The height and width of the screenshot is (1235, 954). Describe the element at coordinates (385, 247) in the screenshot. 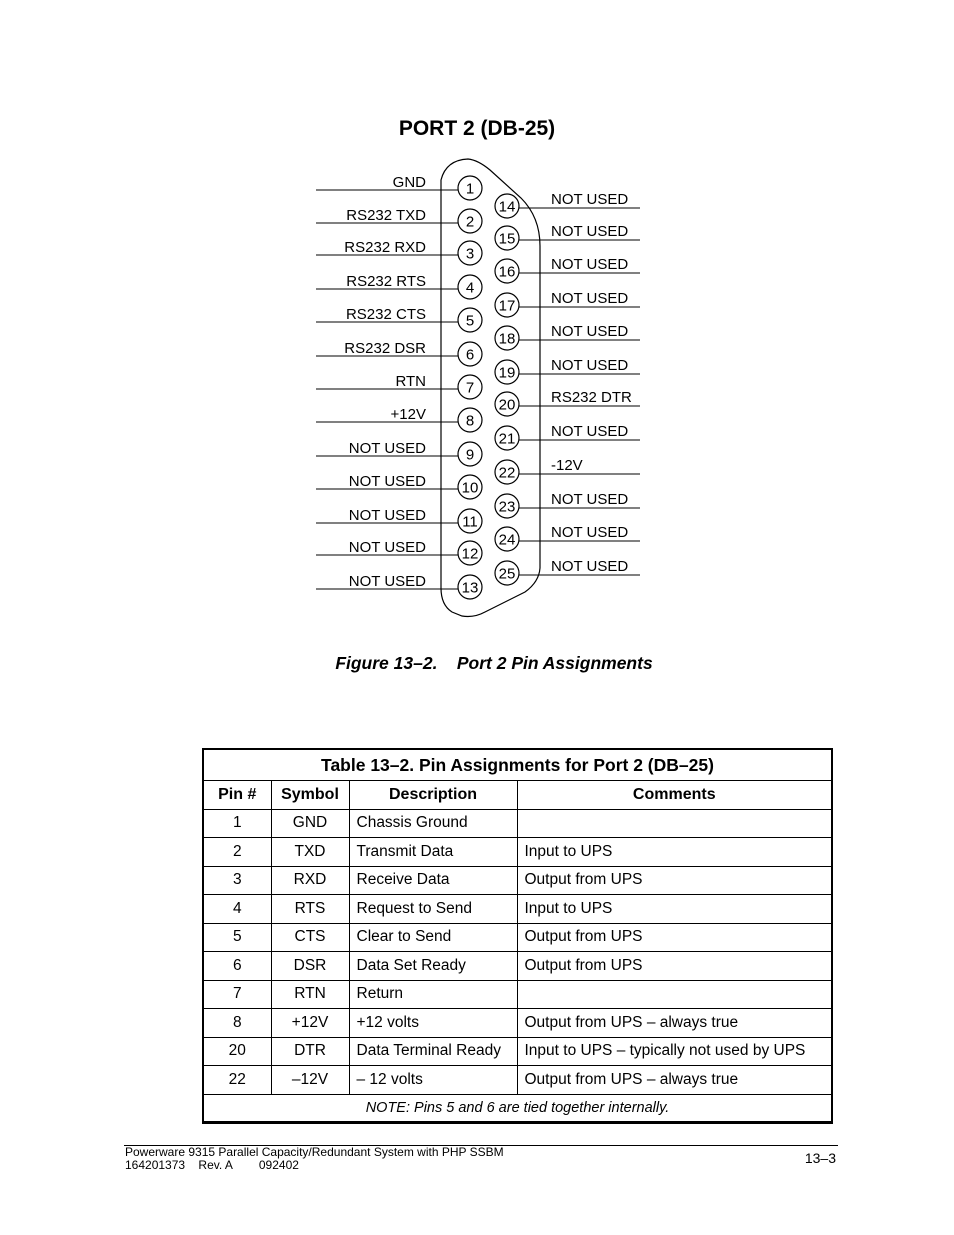

I see `pin-label: RS232 RXD` at that location.